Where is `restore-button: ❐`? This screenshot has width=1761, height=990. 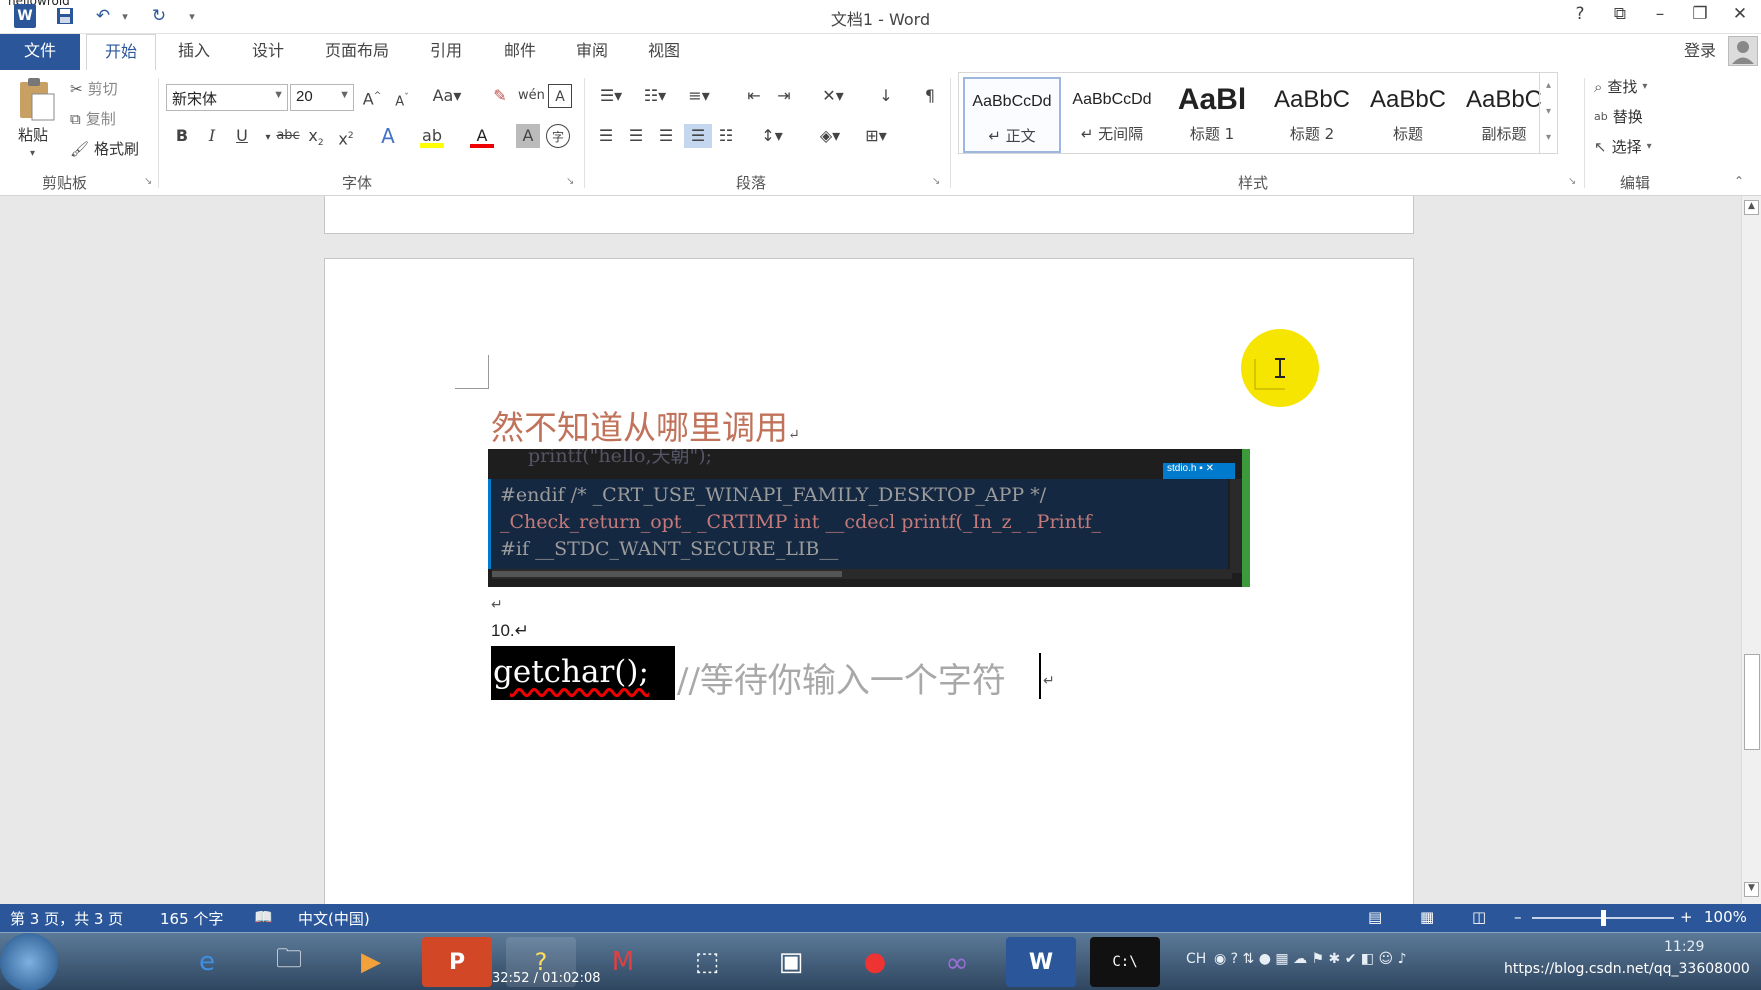
restore-button: ❐ is located at coordinates (1700, 16).